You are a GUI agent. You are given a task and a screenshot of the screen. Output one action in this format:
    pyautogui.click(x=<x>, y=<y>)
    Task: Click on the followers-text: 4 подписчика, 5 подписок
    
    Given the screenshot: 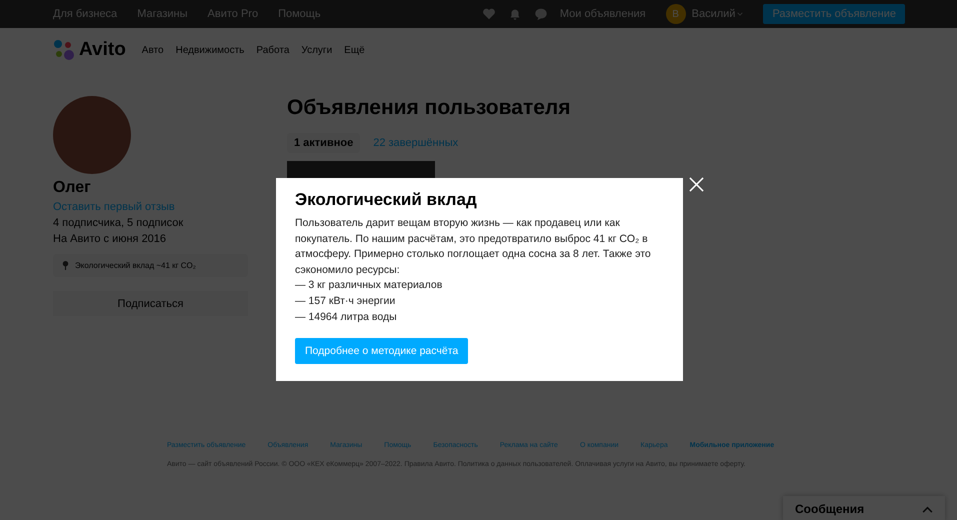 What is the action you would take?
    pyautogui.click(x=118, y=223)
    